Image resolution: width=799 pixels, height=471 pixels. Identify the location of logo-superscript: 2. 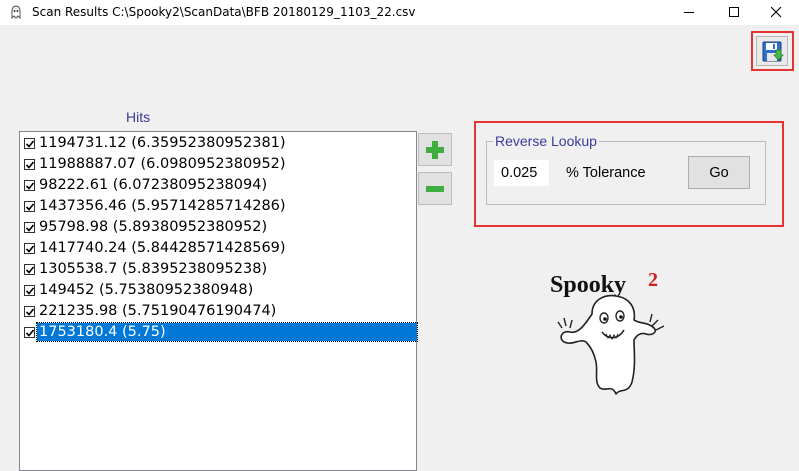
(653, 280).